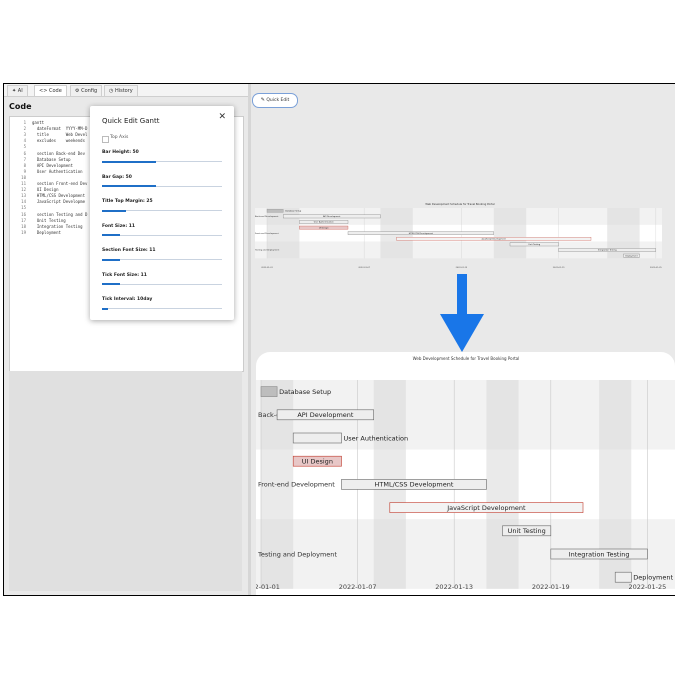 The height and width of the screenshot is (678, 678). What do you see at coordinates (24, 159) in the screenshot?
I see `line-number: 7` at bounding box center [24, 159].